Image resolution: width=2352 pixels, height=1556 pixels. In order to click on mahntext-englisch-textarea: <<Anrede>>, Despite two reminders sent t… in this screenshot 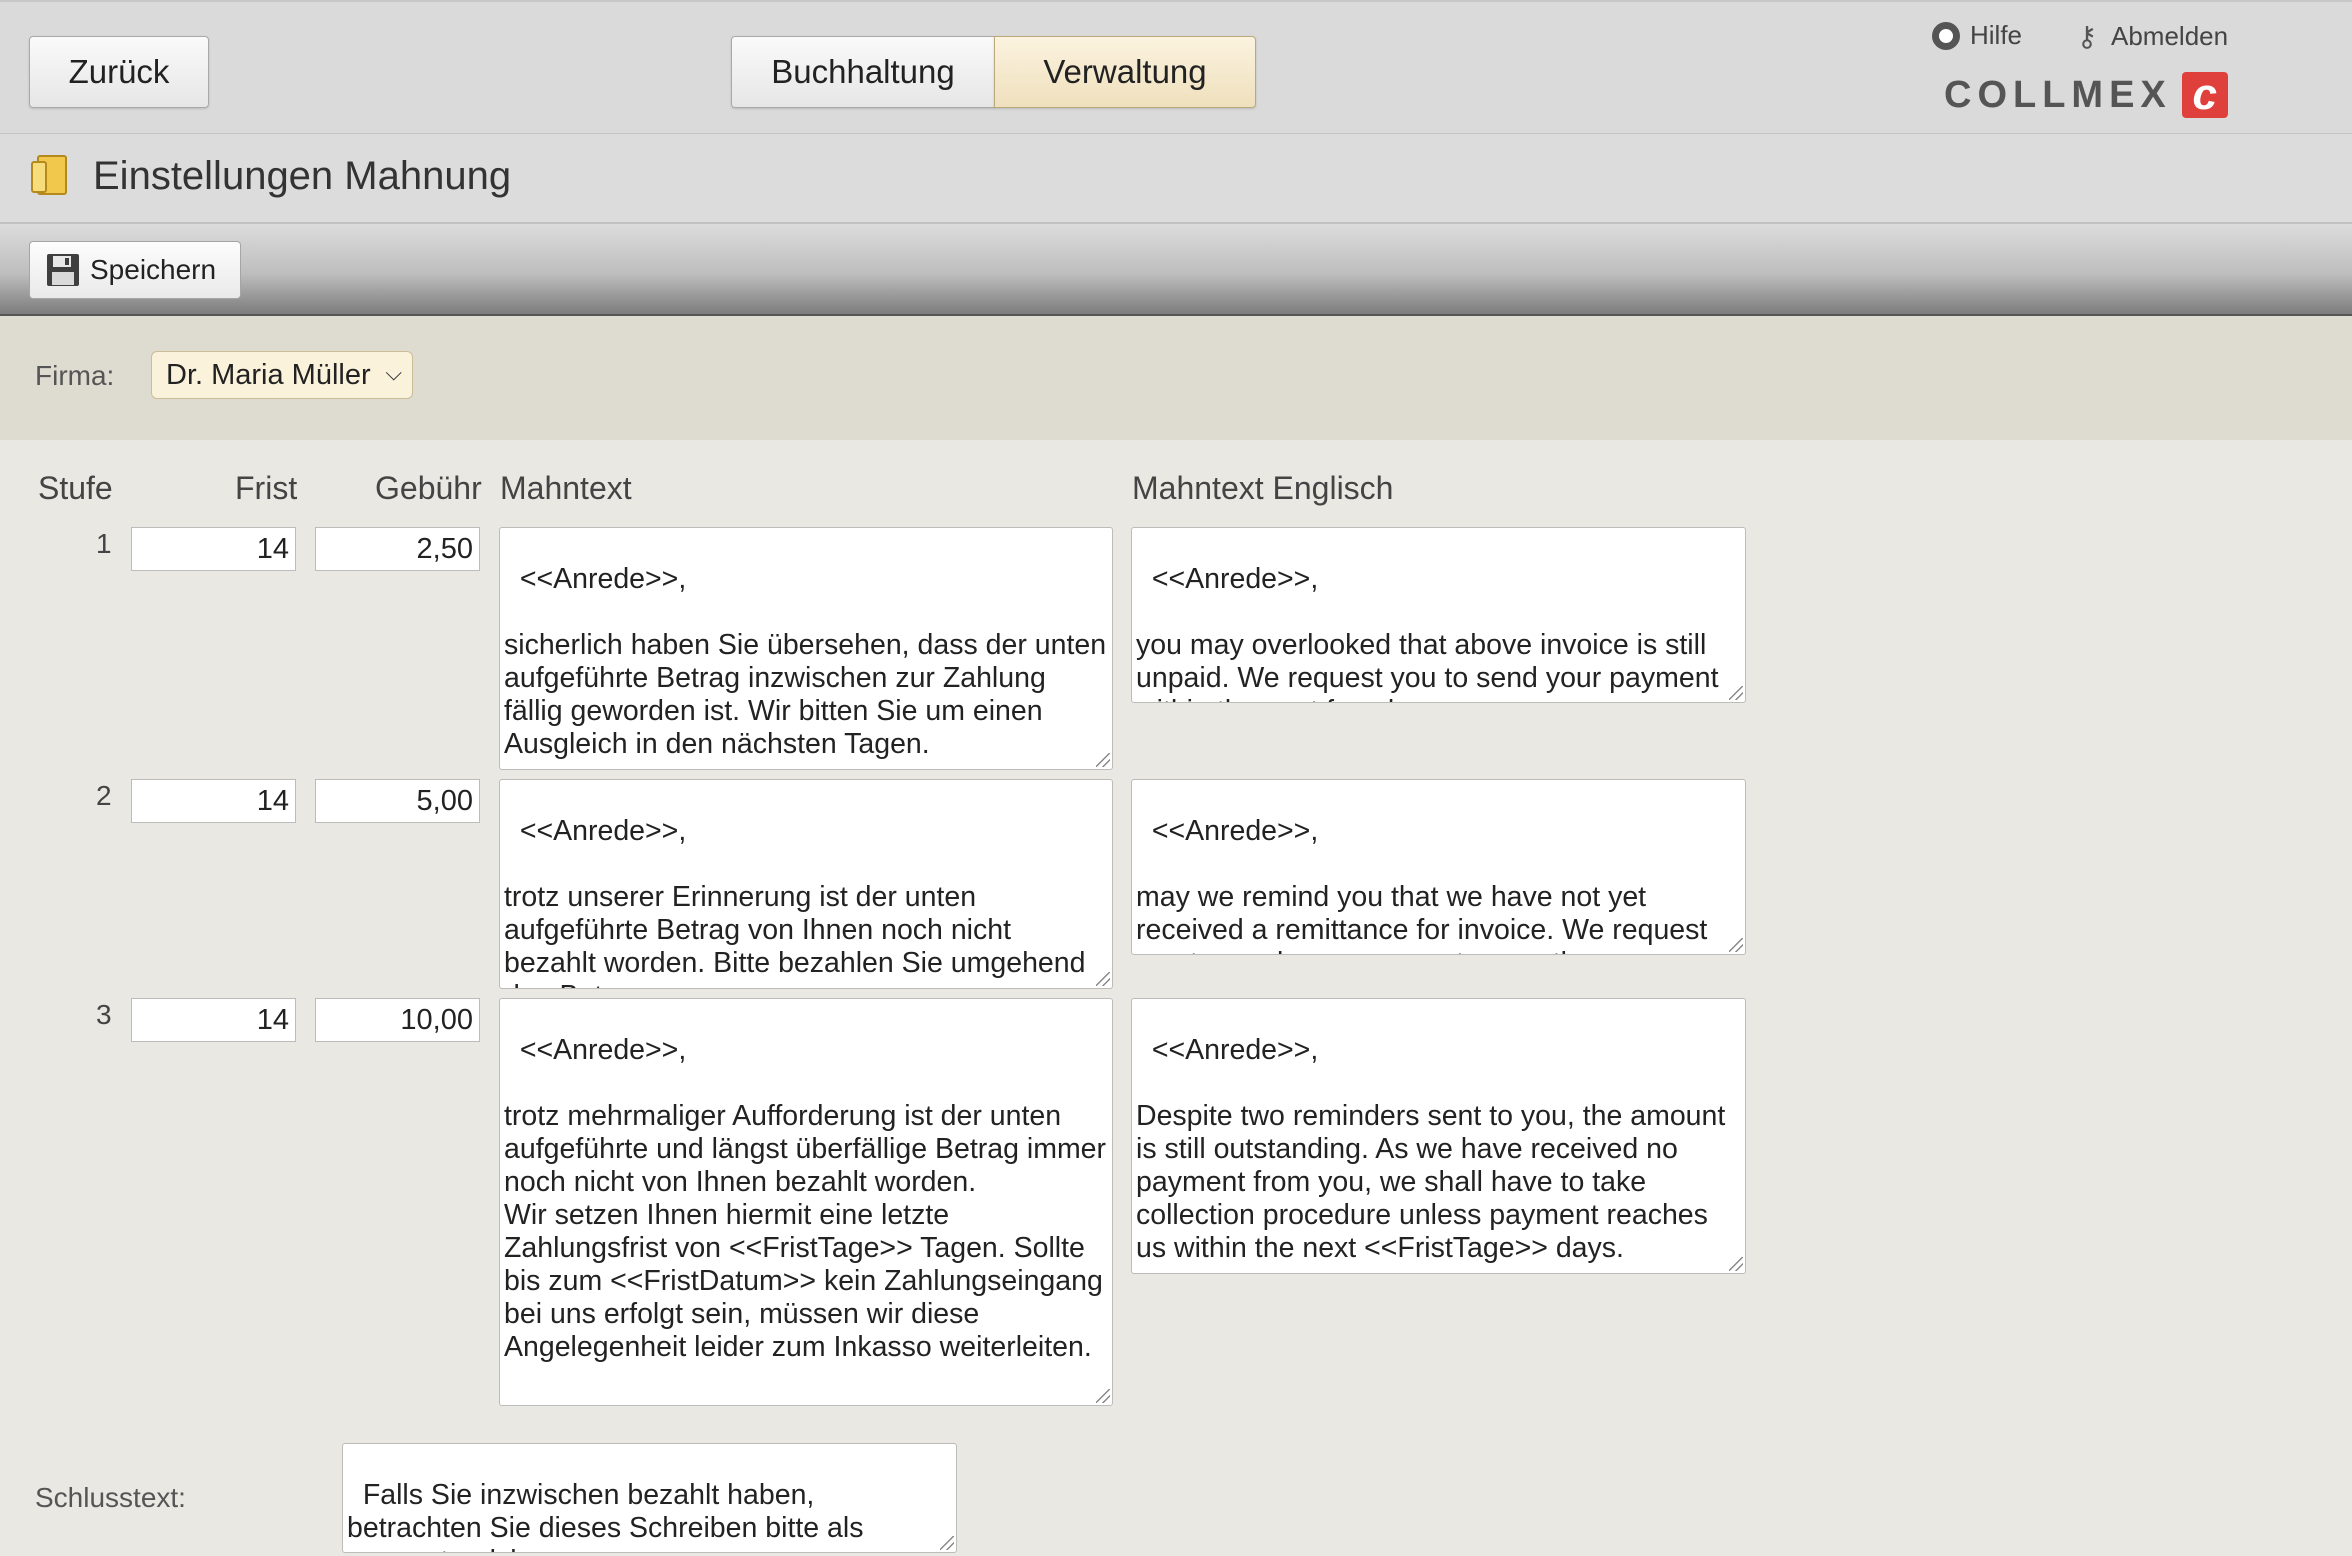, I will do `click(1438, 1136)`.